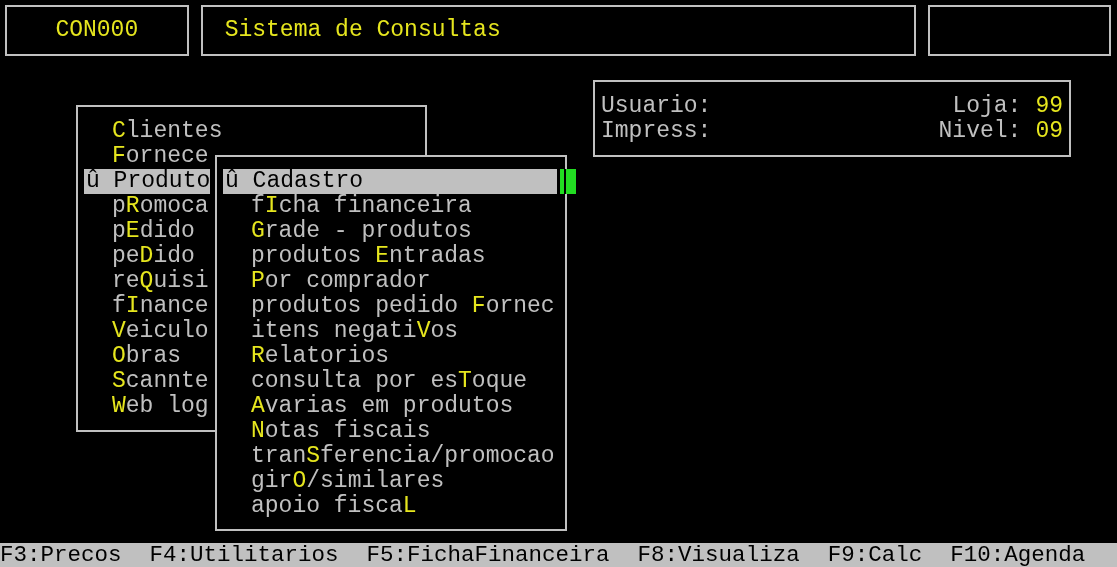  What do you see at coordinates (390, 181) in the screenshot?
I see `submenu-item: û Cadastro` at bounding box center [390, 181].